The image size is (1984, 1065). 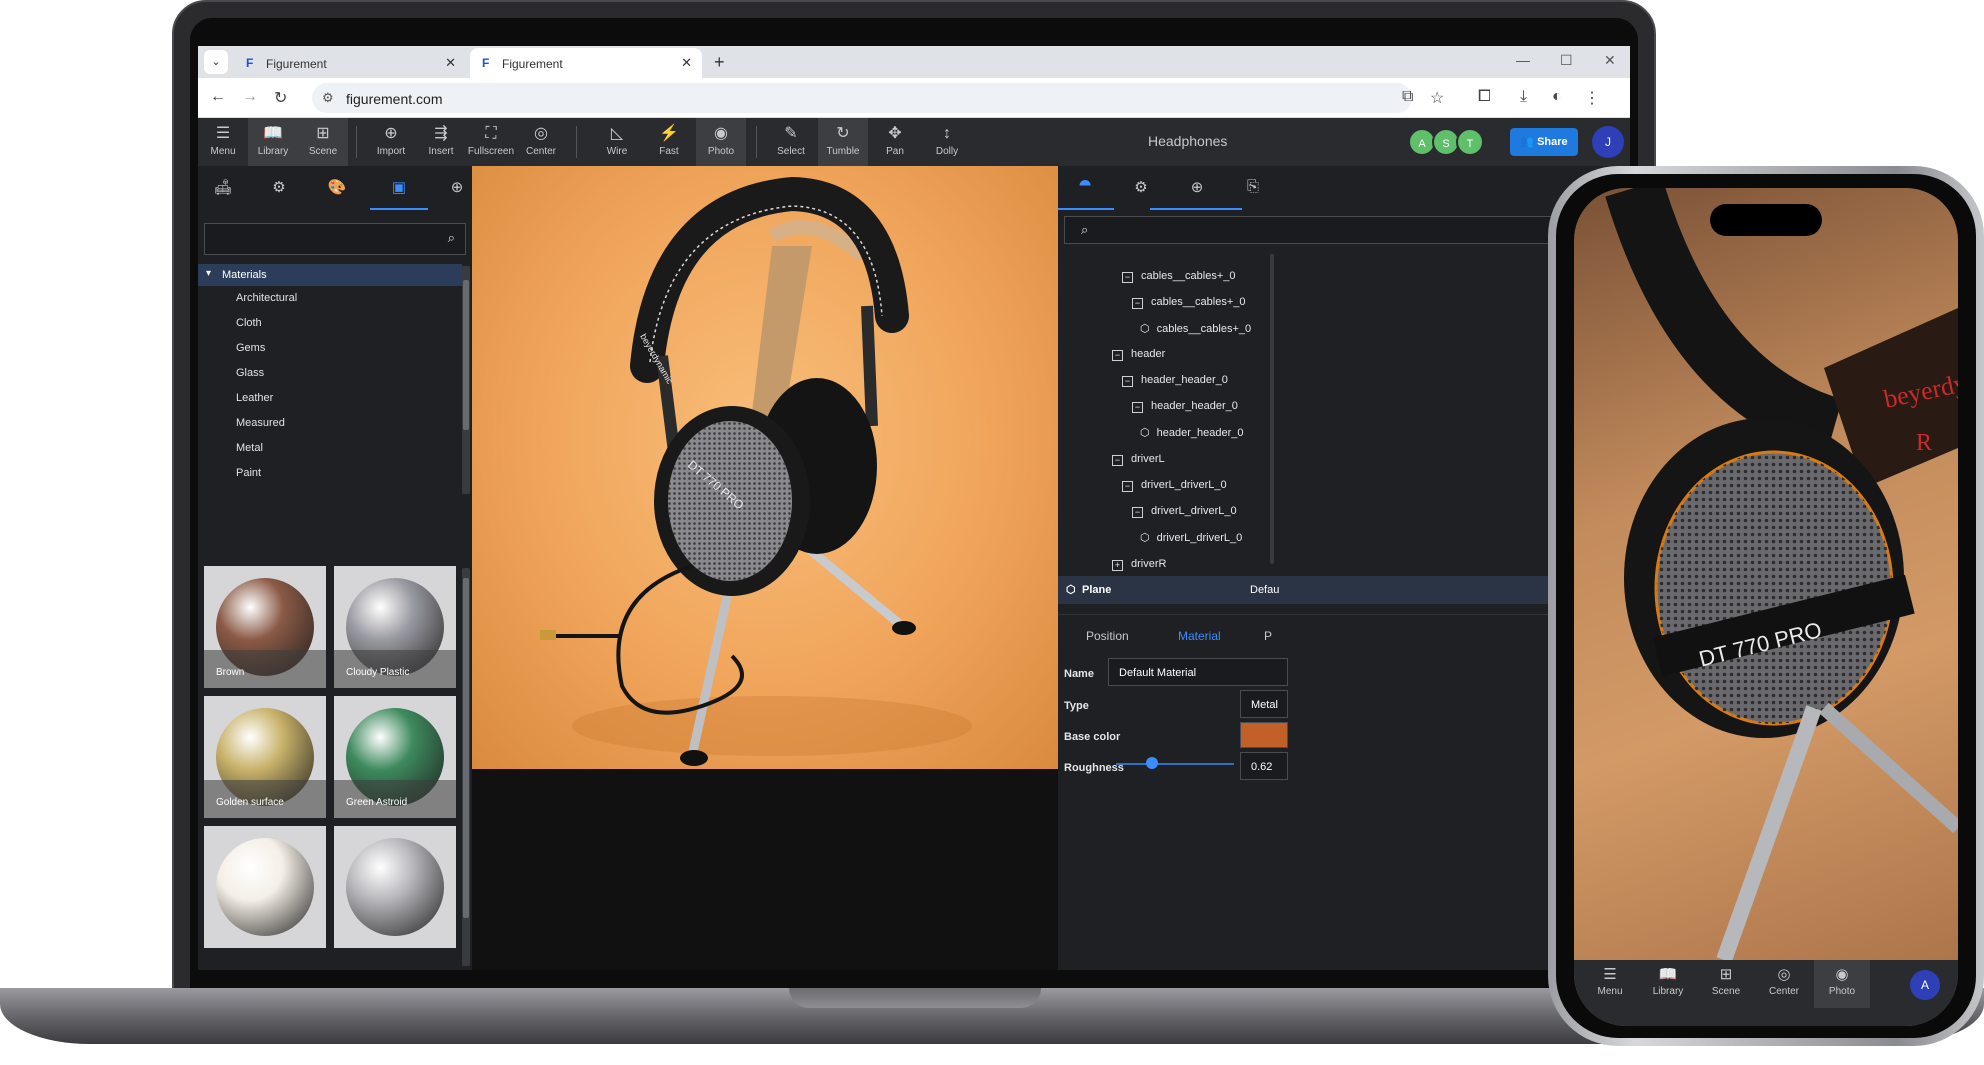 I want to click on tool-fullscreen: ⛶ Fullscreen, so click(x=491, y=142).